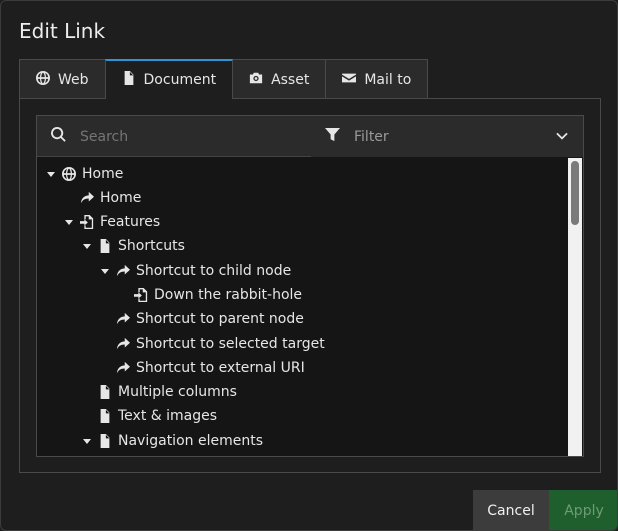 This screenshot has height=531, width=618. Describe the element at coordinates (58, 136) in the screenshot. I see `search-icon` at that location.